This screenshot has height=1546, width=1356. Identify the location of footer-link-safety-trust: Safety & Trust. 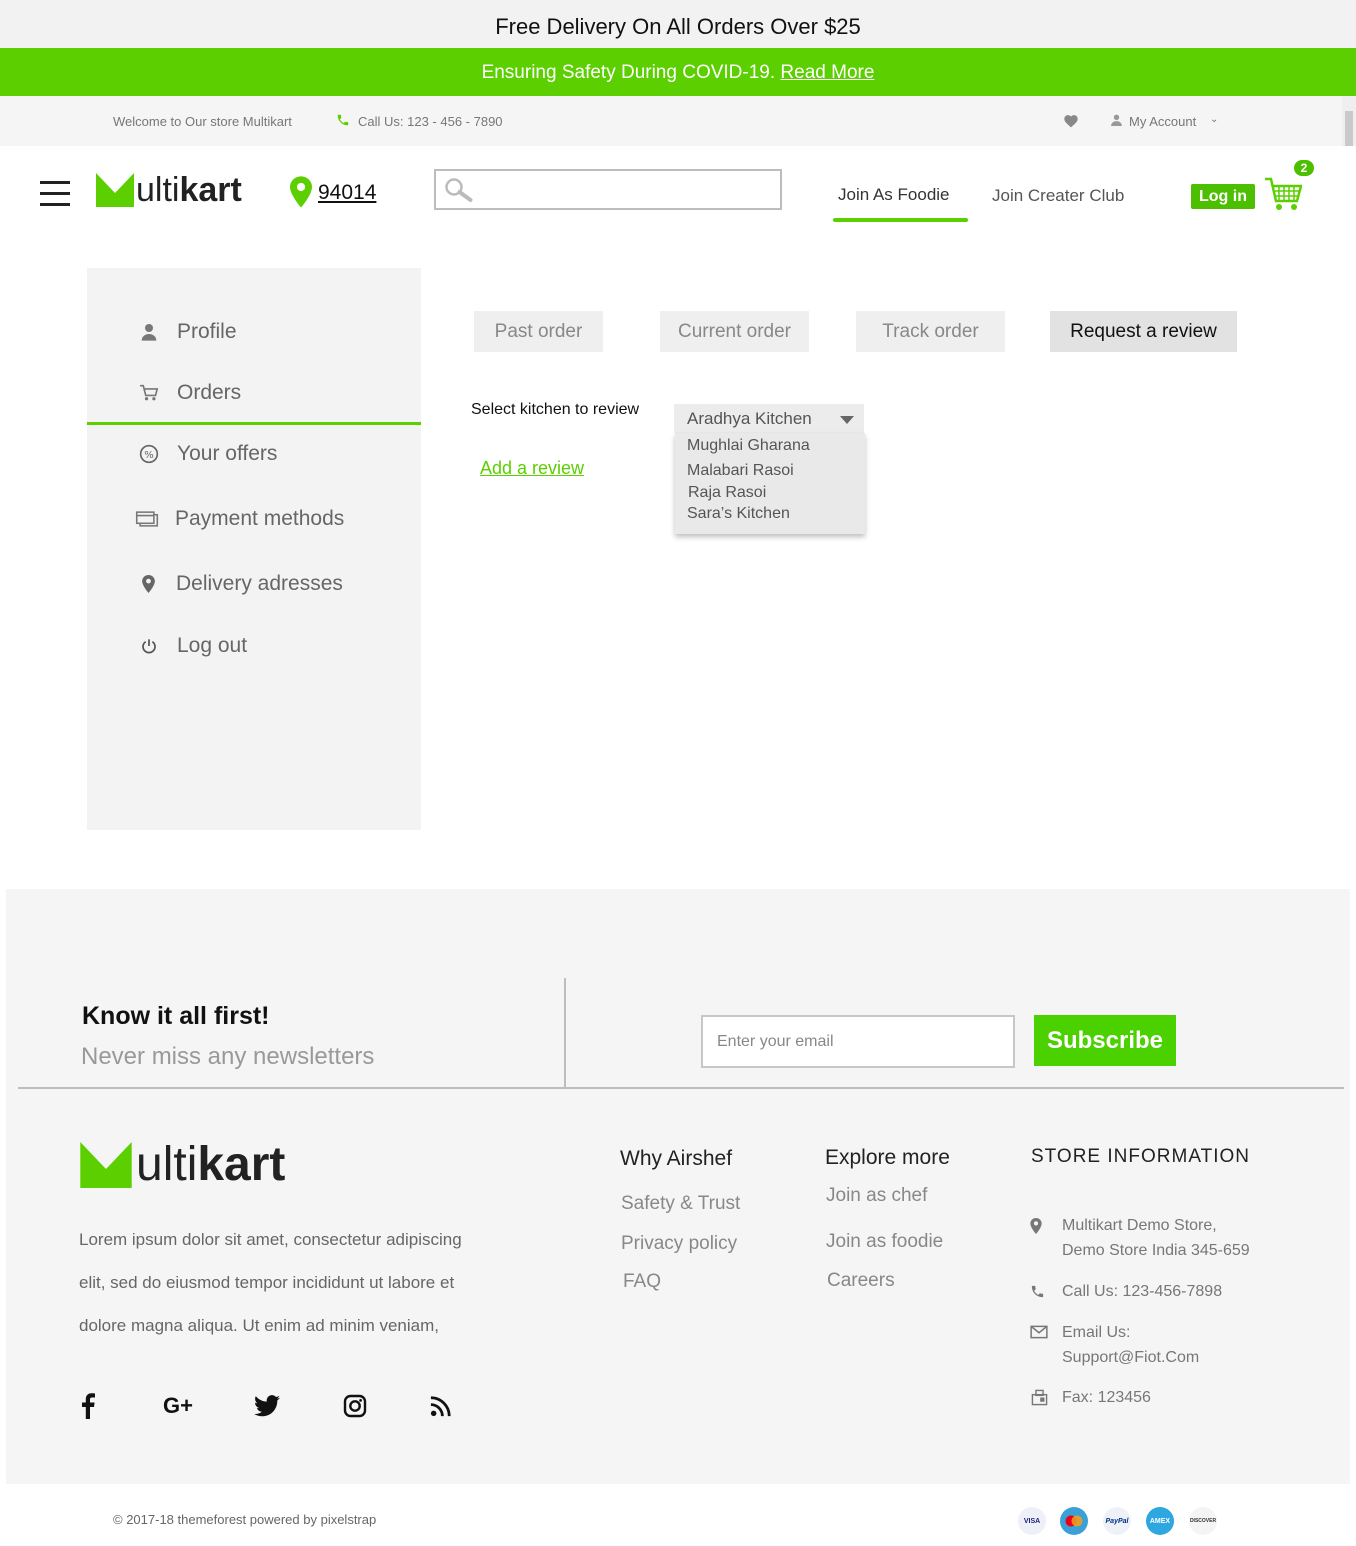
(680, 1204).